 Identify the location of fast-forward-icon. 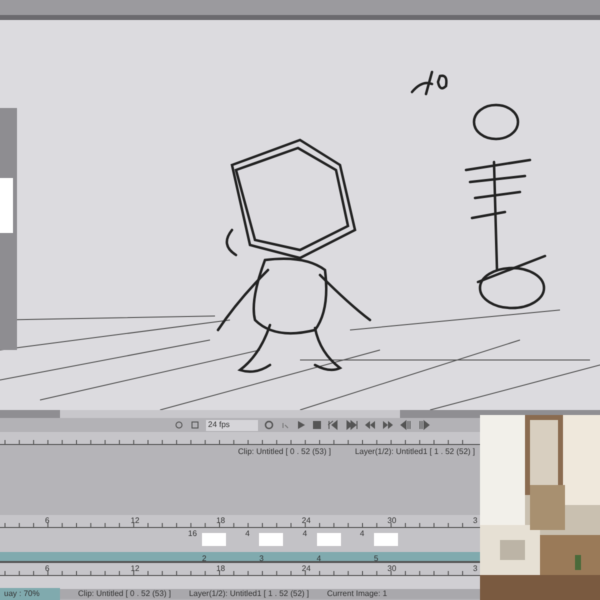
(388, 425).